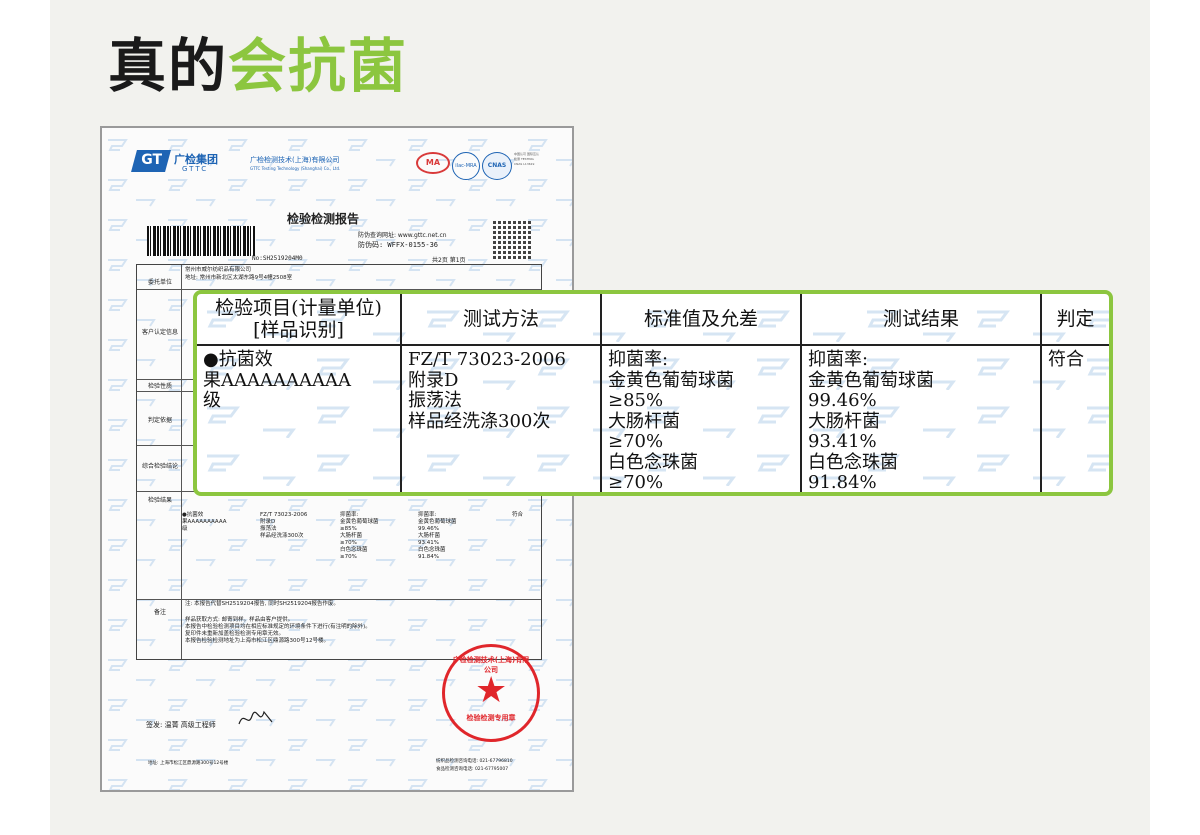 This screenshot has width=1200, height=835. I want to click on client-label: 委托单位, so click(159, 282).